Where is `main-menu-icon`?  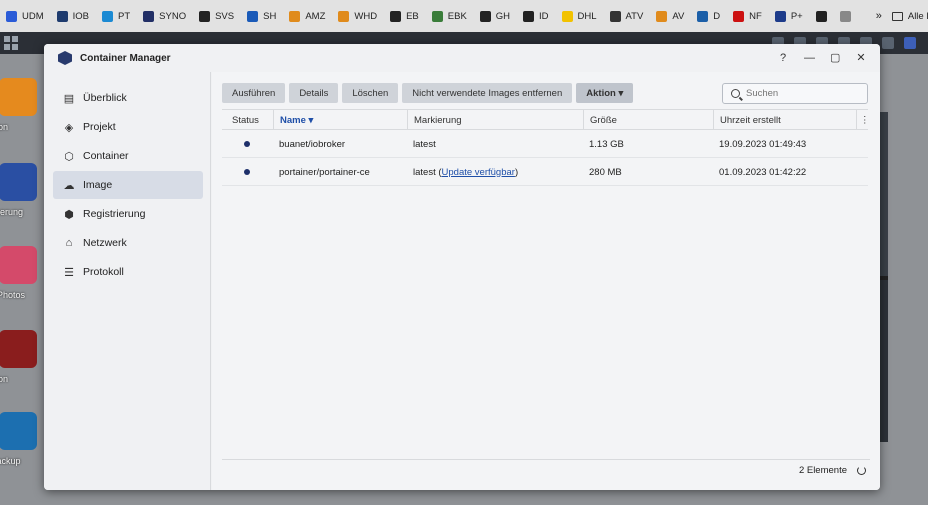 main-menu-icon is located at coordinates (11, 43).